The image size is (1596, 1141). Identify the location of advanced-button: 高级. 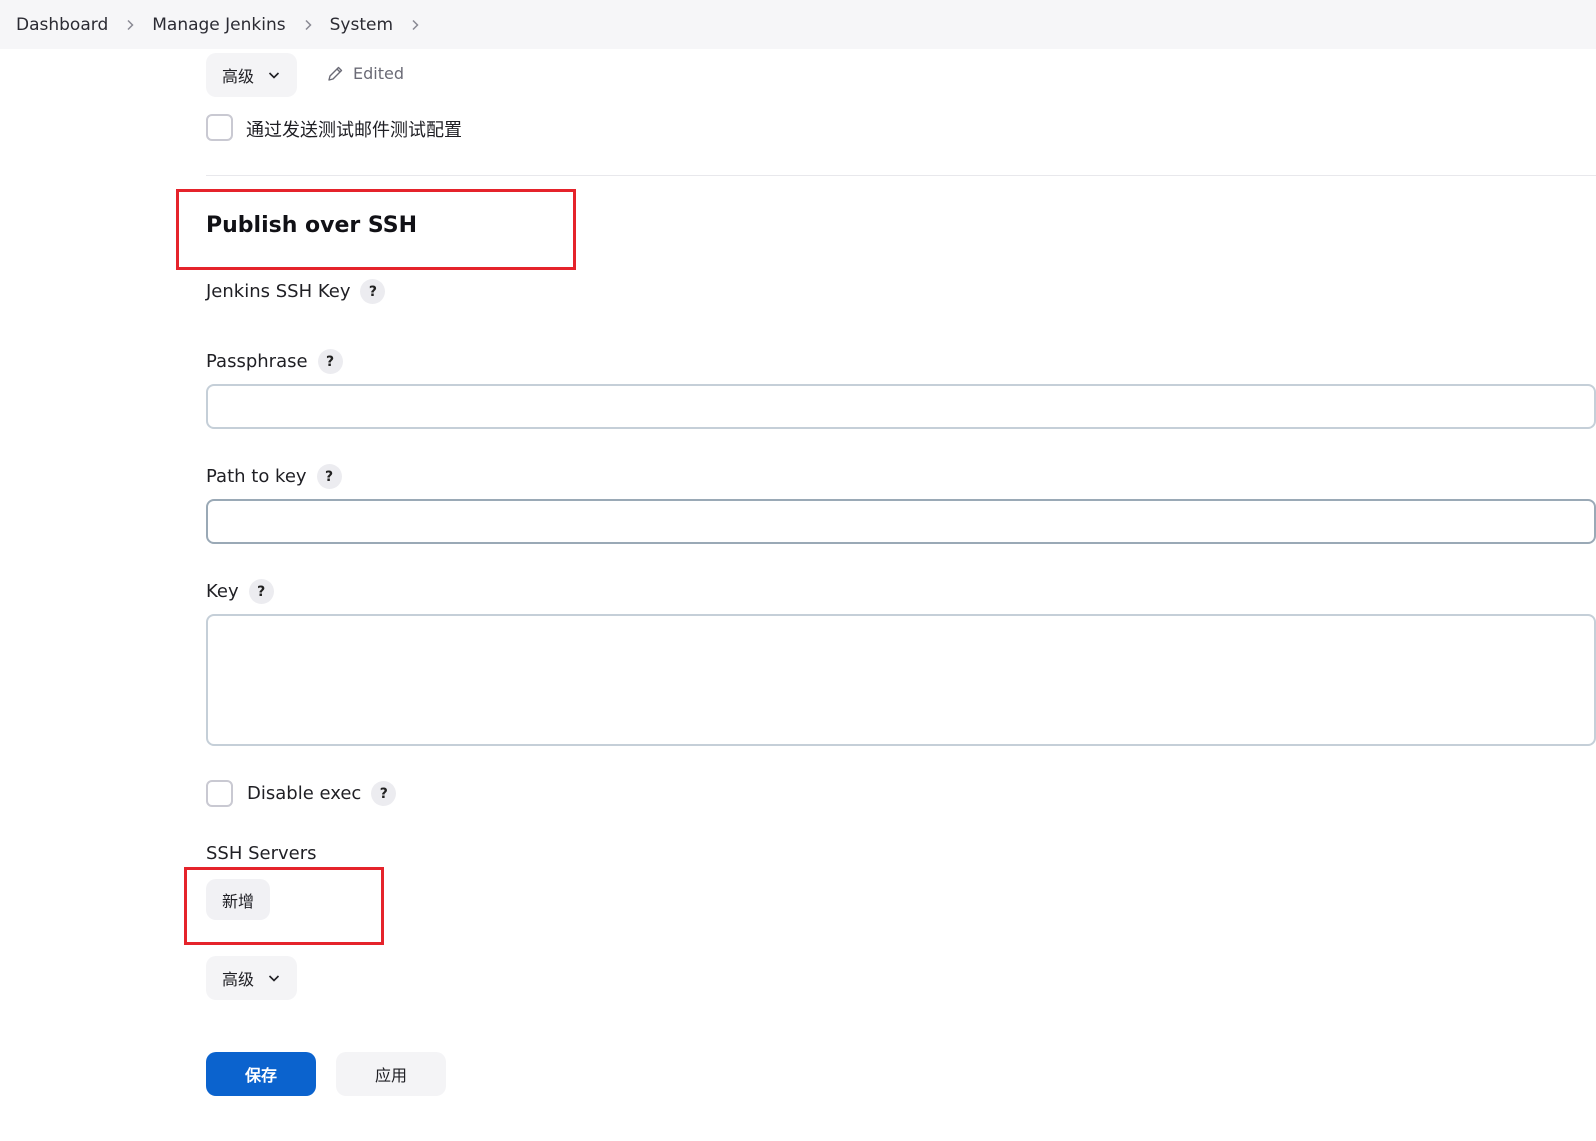
(251, 75).